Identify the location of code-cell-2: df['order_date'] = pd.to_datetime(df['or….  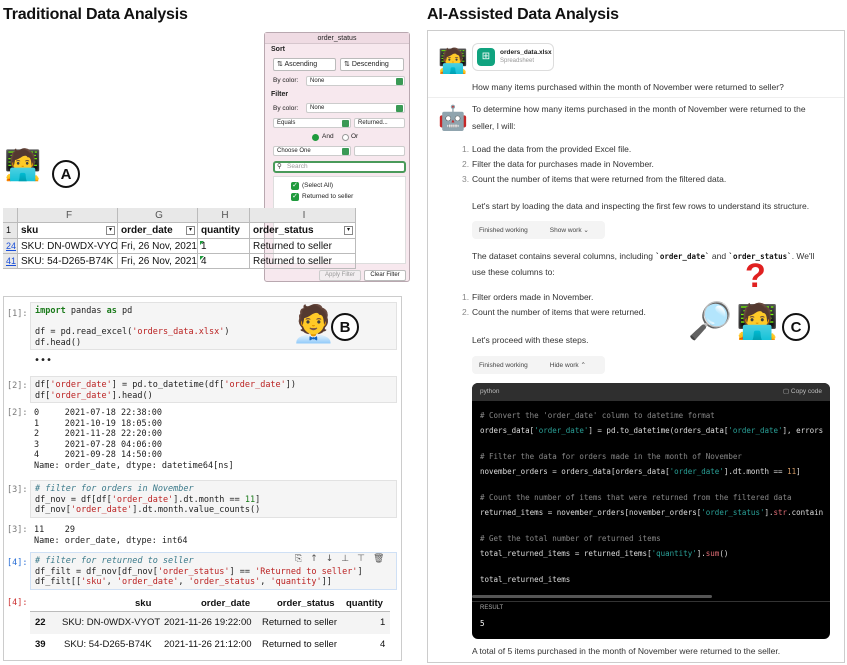
(213, 389).